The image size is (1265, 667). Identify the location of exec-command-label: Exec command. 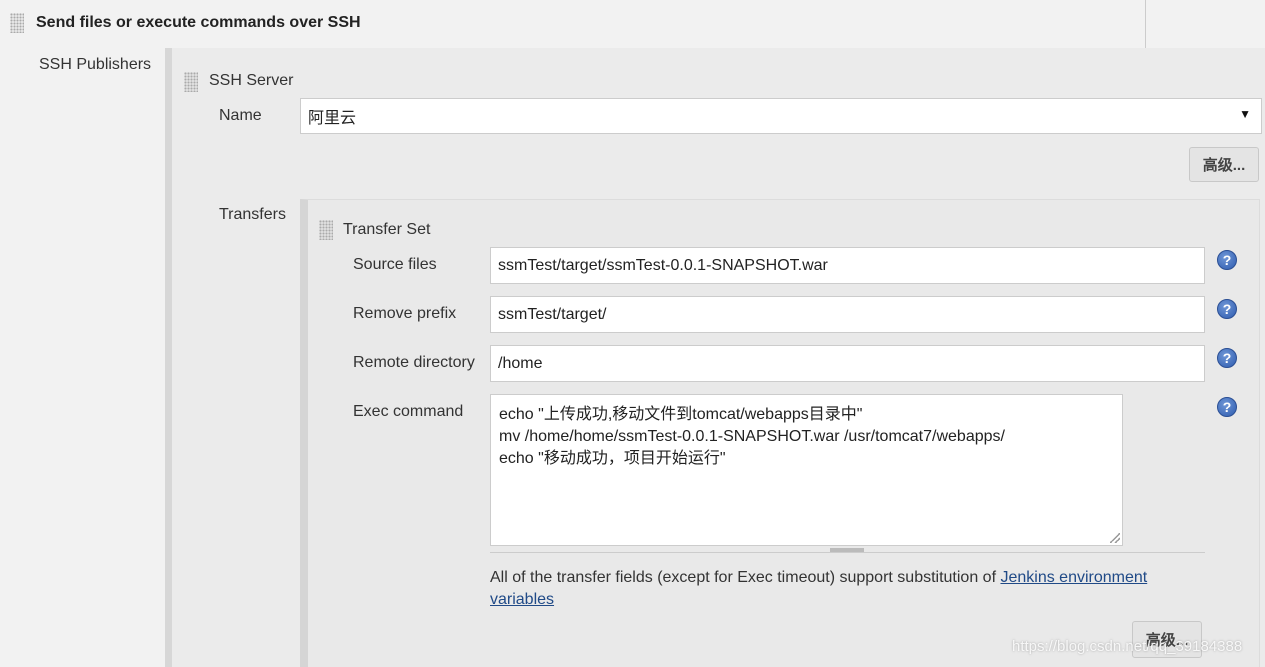
(408, 411).